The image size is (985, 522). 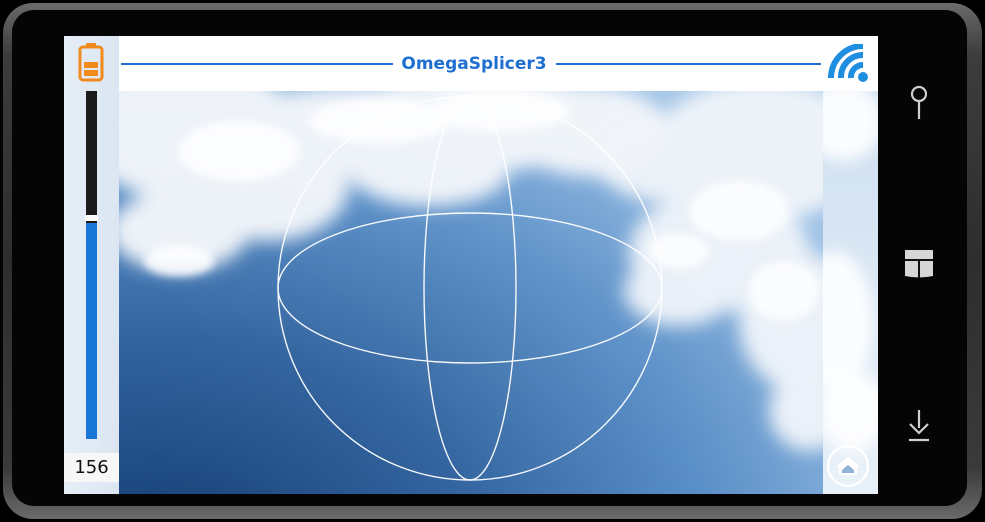 I want to click on title-rule-left, so click(x=257, y=64).